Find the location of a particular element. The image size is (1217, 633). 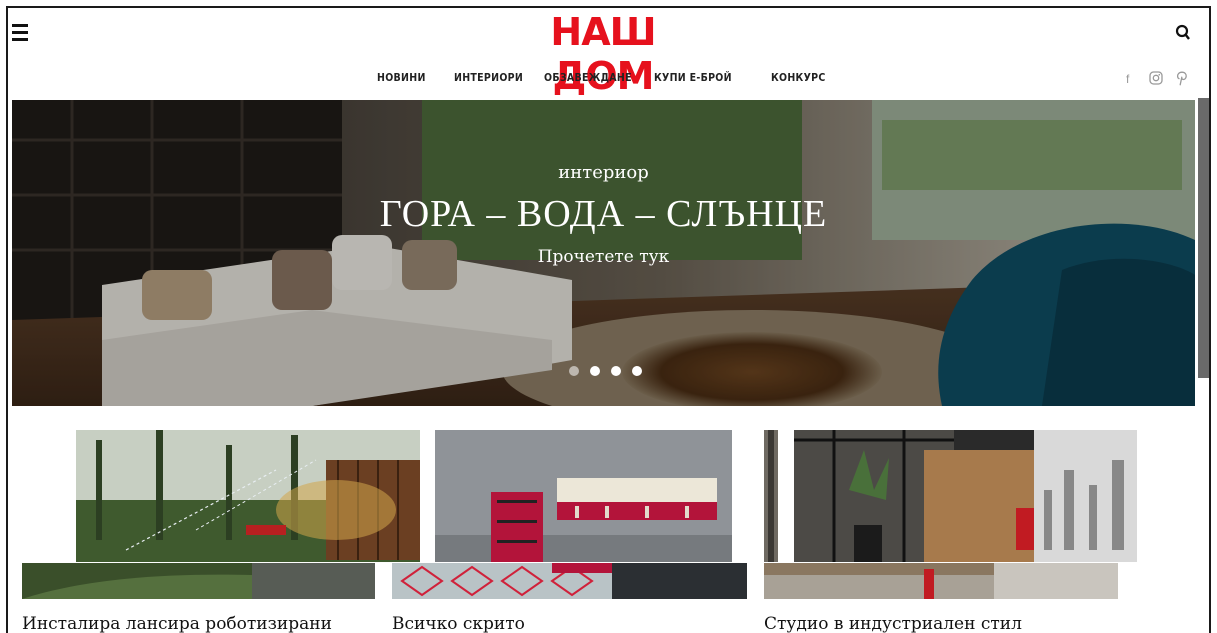

hero-read-more-link: Прочетете тук is located at coordinates (603, 257).